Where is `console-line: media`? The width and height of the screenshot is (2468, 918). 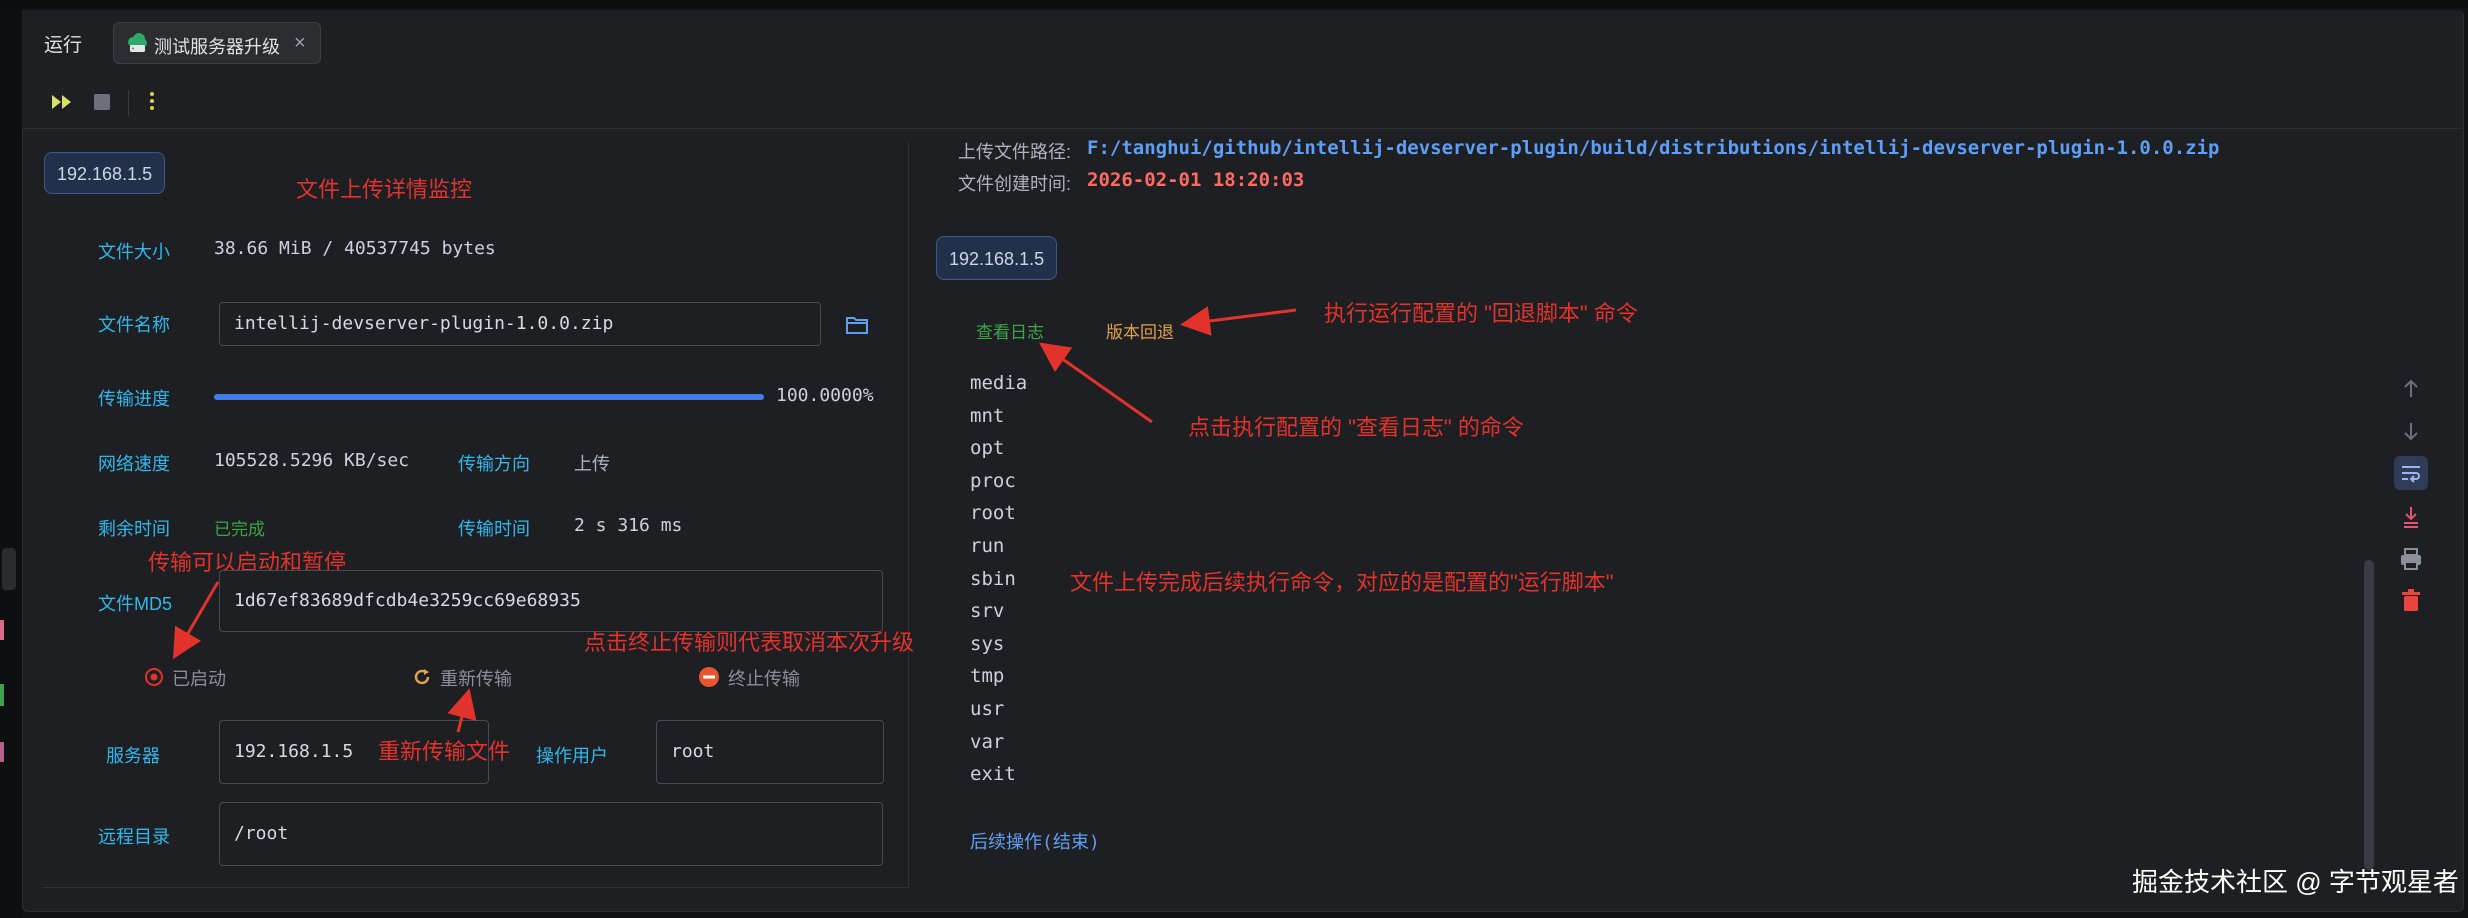
console-line: media is located at coordinates (999, 383).